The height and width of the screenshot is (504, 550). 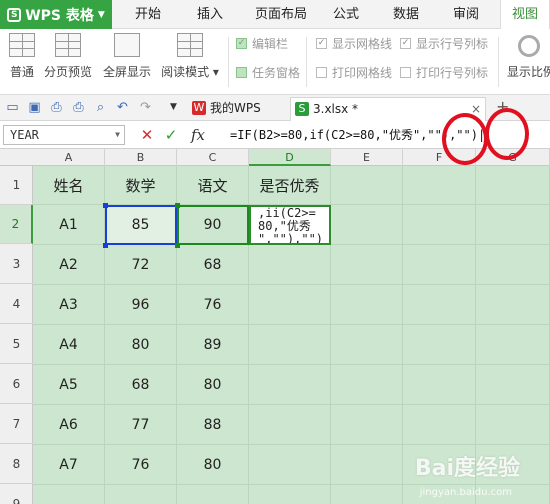 I want to click on table-cell: 72, so click(x=141, y=265).